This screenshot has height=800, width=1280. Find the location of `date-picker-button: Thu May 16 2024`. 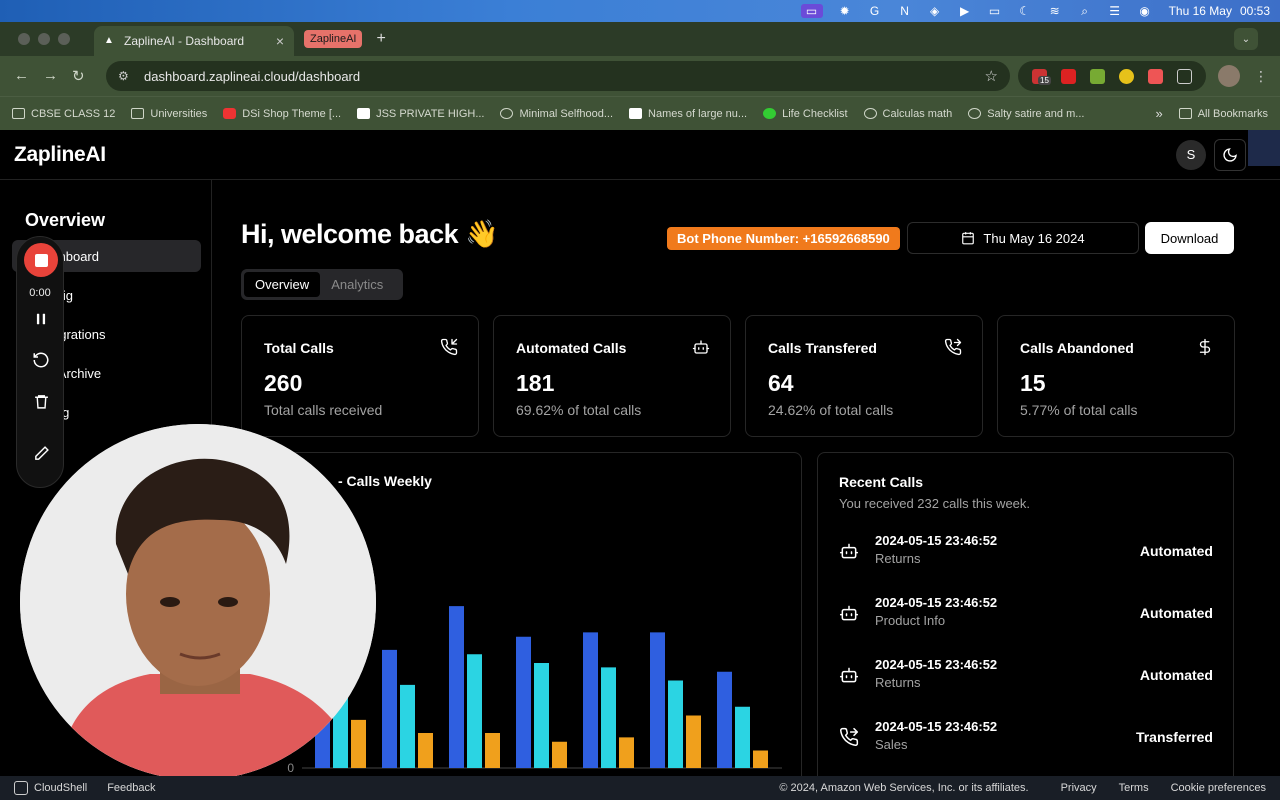

date-picker-button: Thu May 16 2024 is located at coordinates (1023, 238).